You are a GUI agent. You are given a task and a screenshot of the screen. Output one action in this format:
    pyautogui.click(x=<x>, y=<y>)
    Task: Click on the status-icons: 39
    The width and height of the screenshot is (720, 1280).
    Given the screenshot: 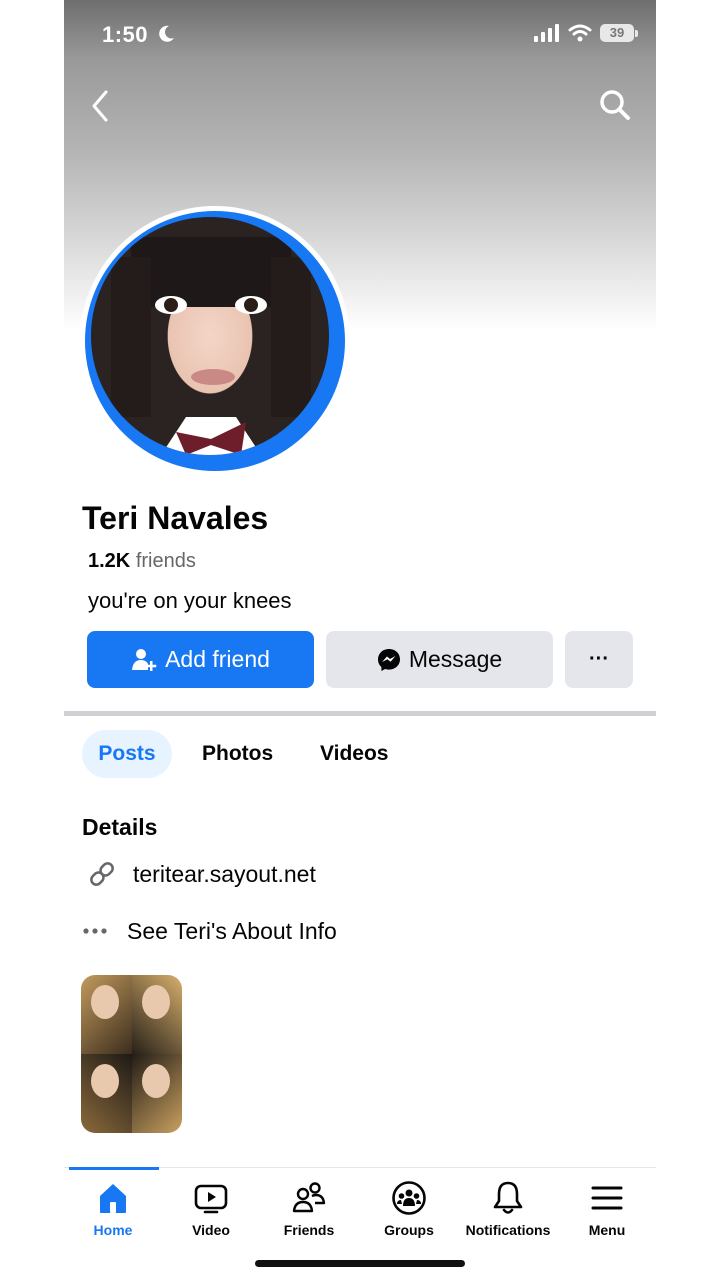 What is the action you would take?
    pyautogui.click(x=586, y=33)
    